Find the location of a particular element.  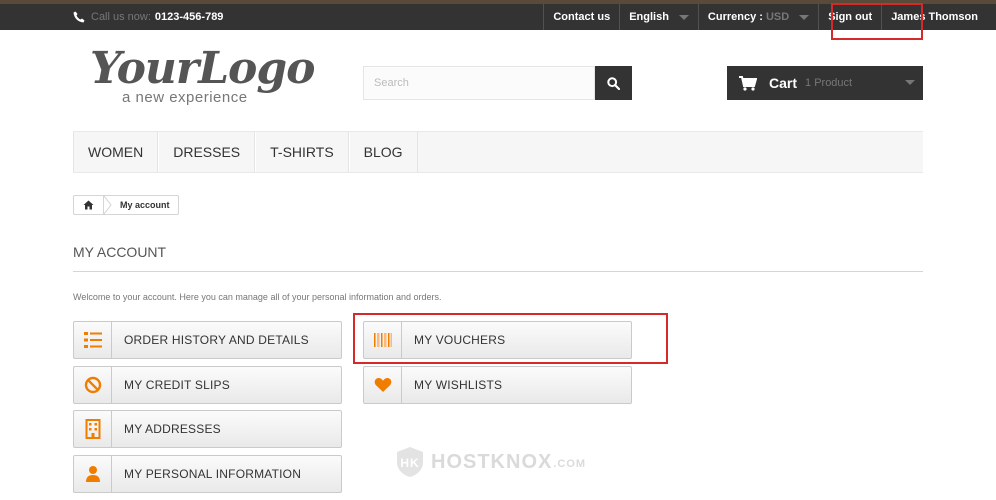

svg-text: HK is located at coordinates (409, 463).